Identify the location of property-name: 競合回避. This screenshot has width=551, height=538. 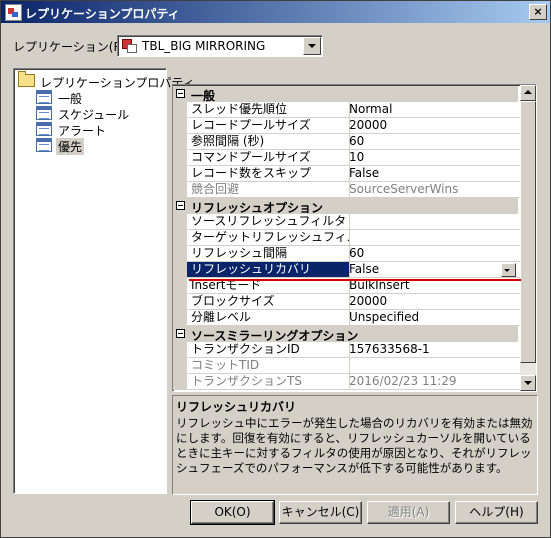
(268, 190).